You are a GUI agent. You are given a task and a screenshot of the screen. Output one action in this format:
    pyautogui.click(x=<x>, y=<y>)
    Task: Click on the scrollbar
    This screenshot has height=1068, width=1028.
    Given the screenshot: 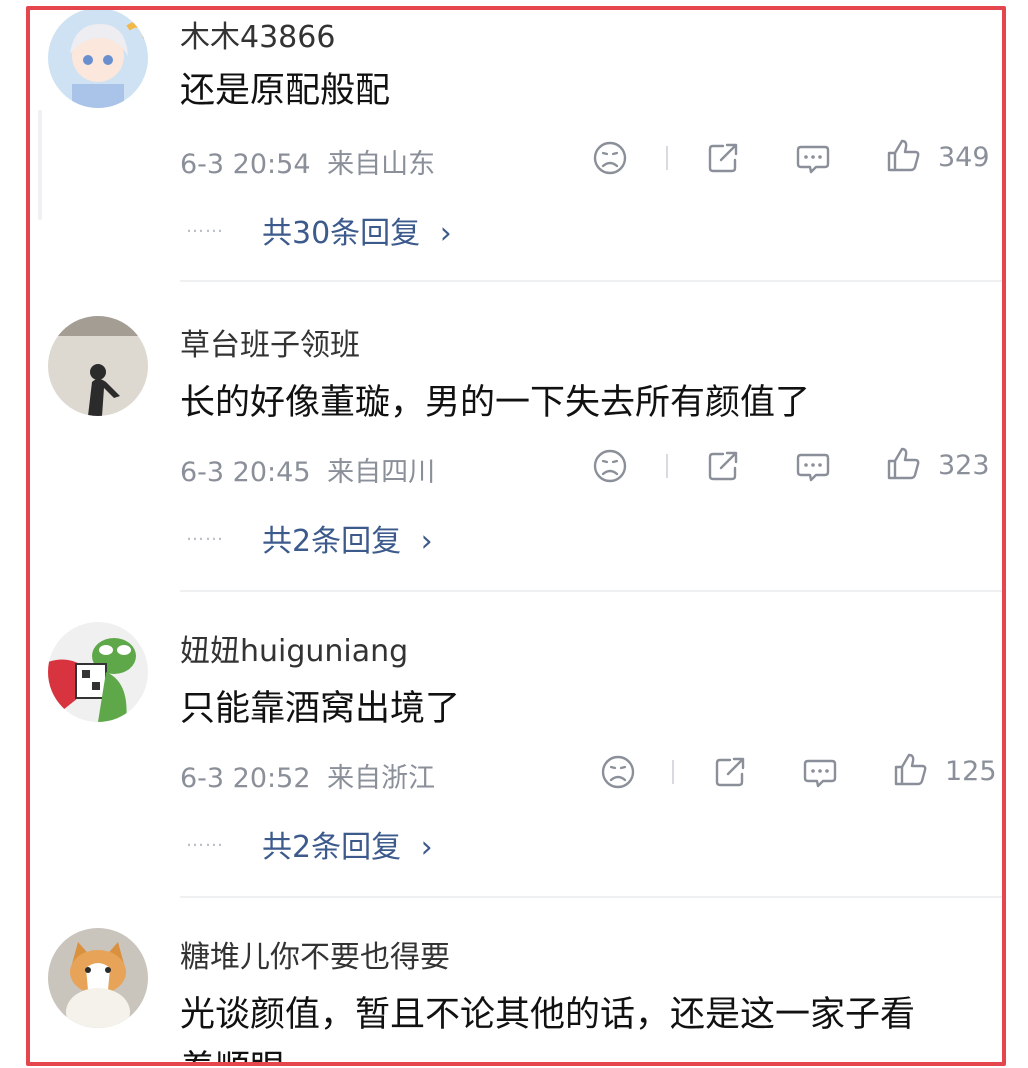 What is the action you would take?
    pyautogui.click(x=40, y=165)
    